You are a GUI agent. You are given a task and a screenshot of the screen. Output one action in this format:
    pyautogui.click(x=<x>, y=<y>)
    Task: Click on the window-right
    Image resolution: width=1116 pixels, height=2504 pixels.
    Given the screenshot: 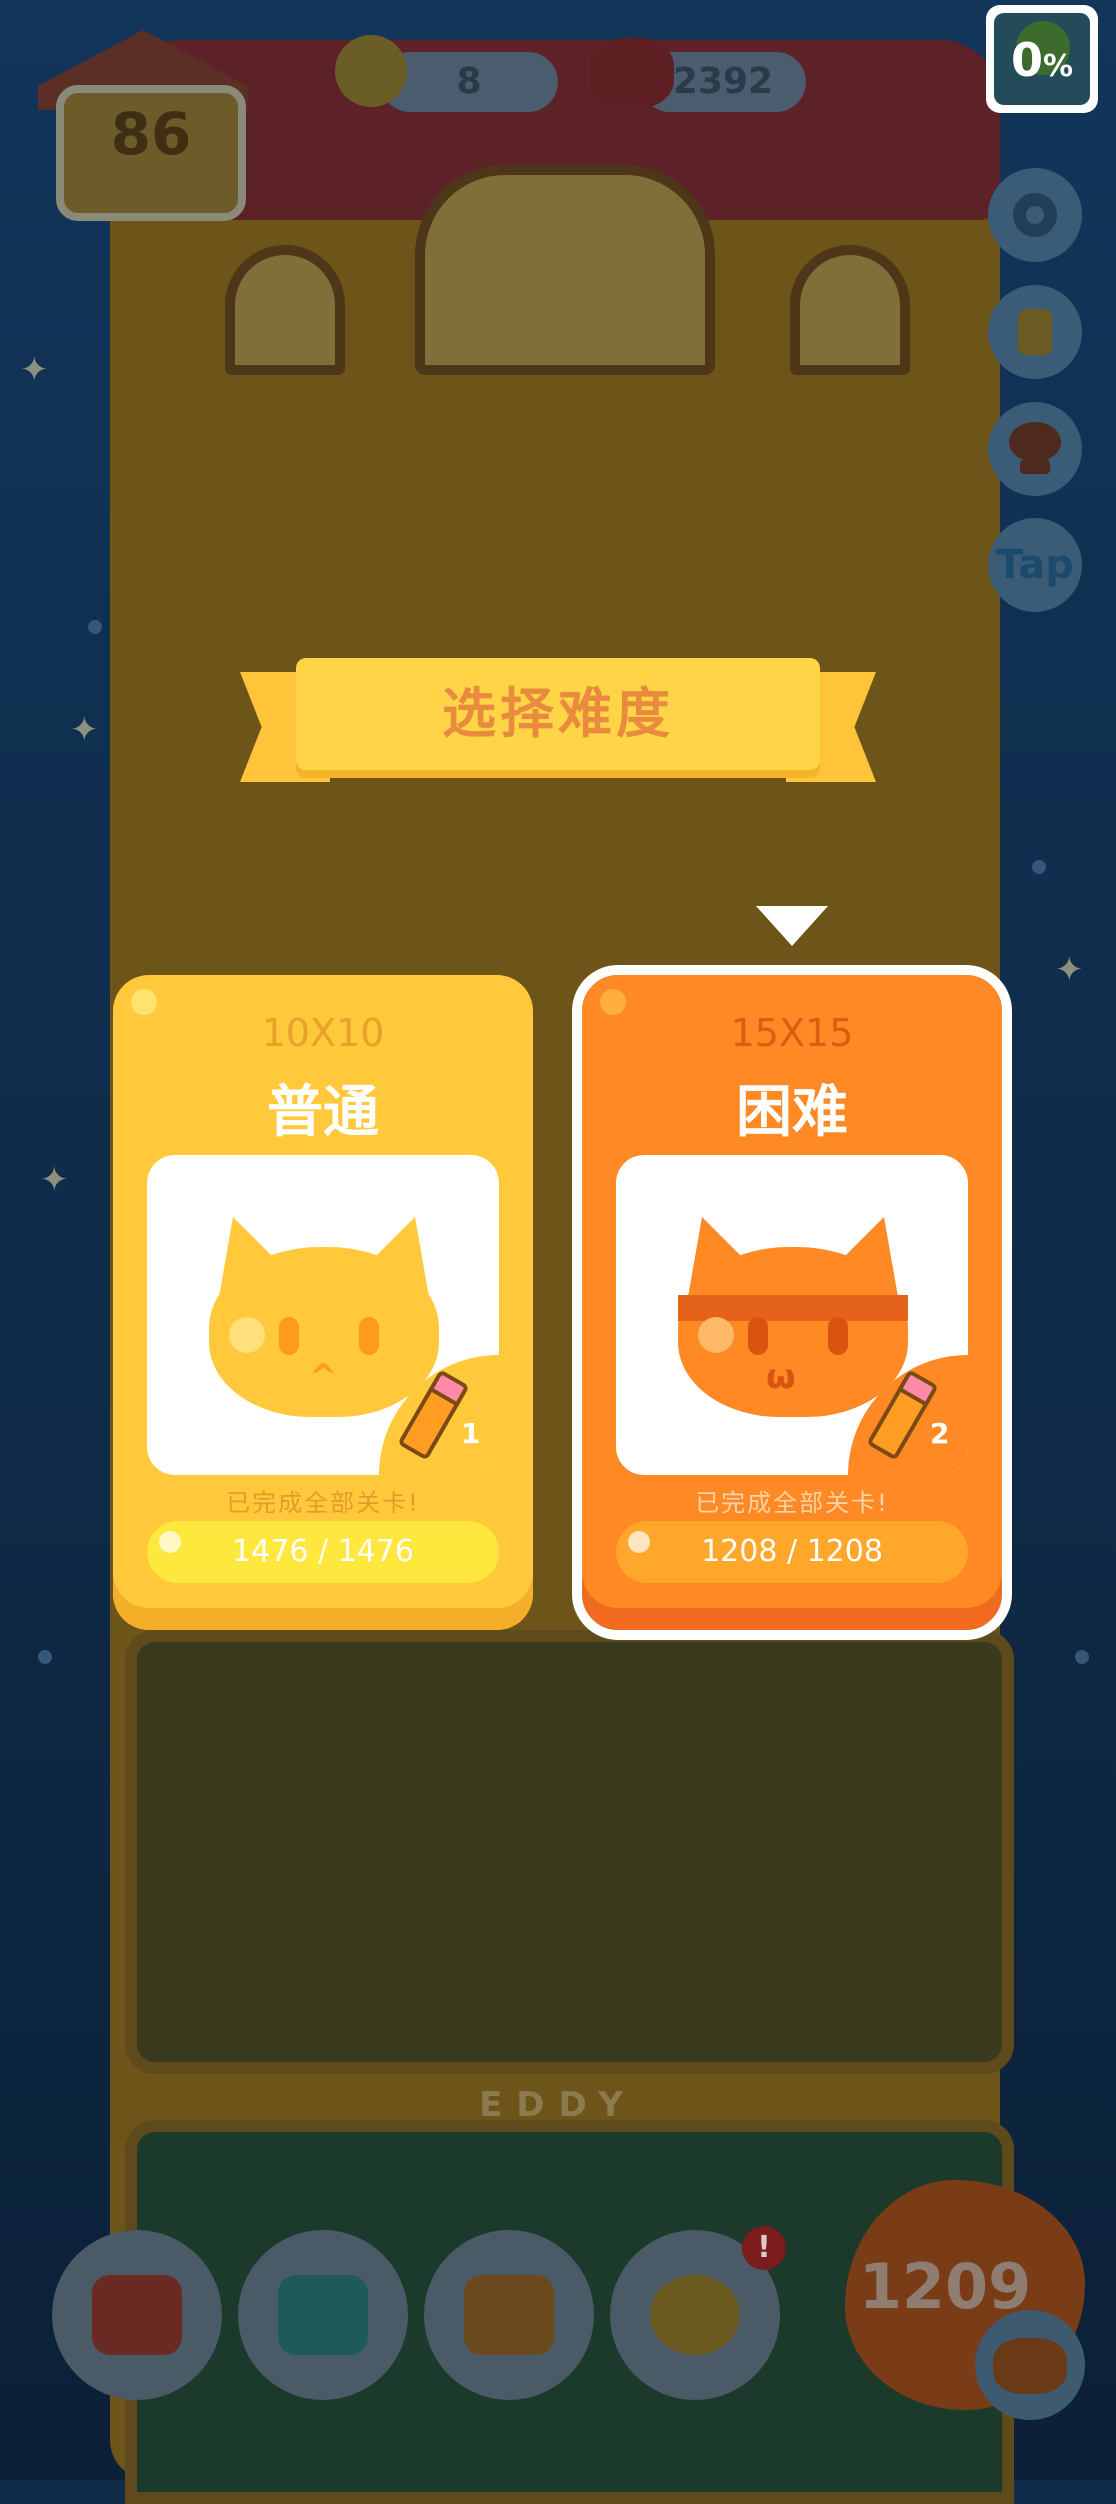 What is the action you would take?
    pyautogui.click(x=850, y=310)
    